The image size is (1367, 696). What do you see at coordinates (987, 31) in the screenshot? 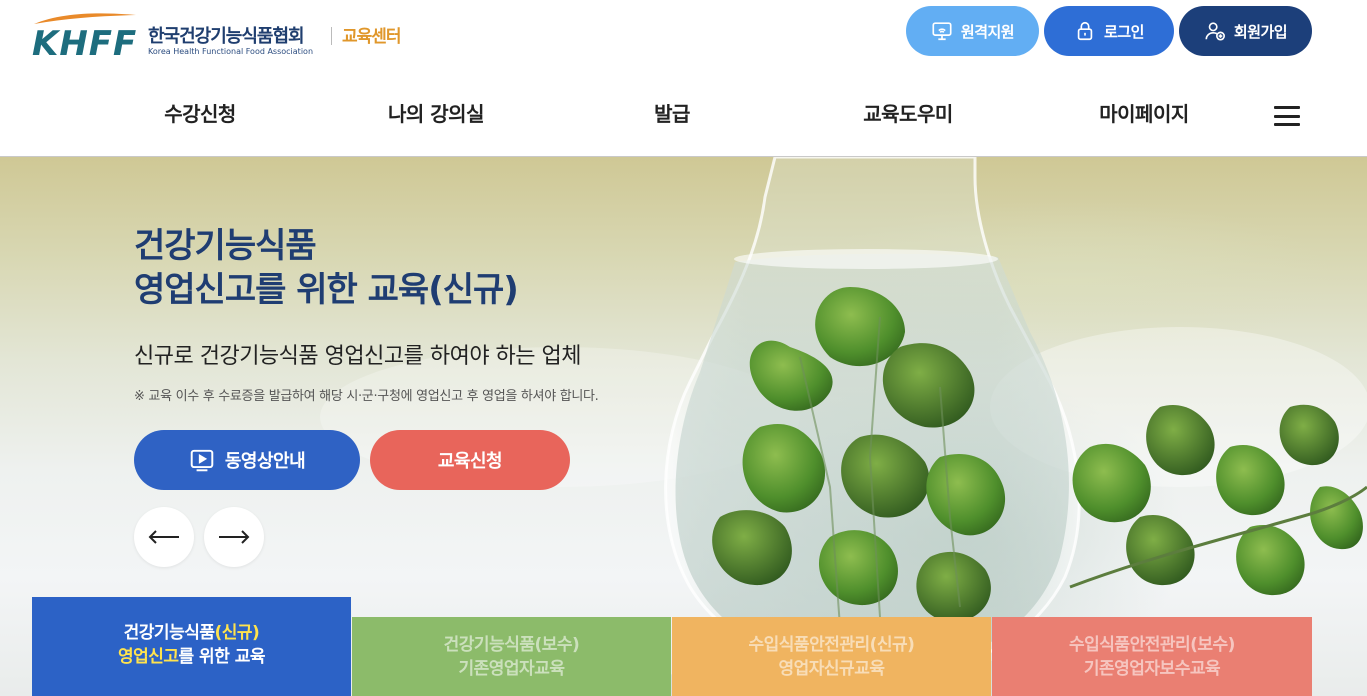
I see `remote-support-label: 원격지원` at bounding box center [987, 31].